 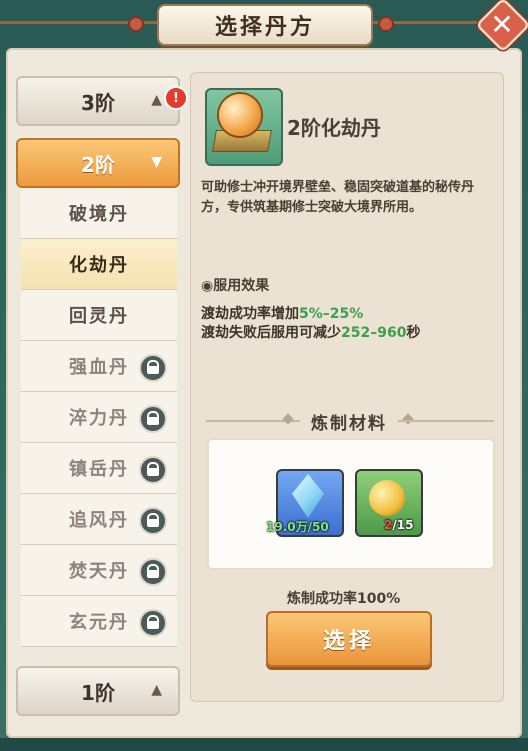 I want to click on title-knob-right, so click(x=386, y=24).